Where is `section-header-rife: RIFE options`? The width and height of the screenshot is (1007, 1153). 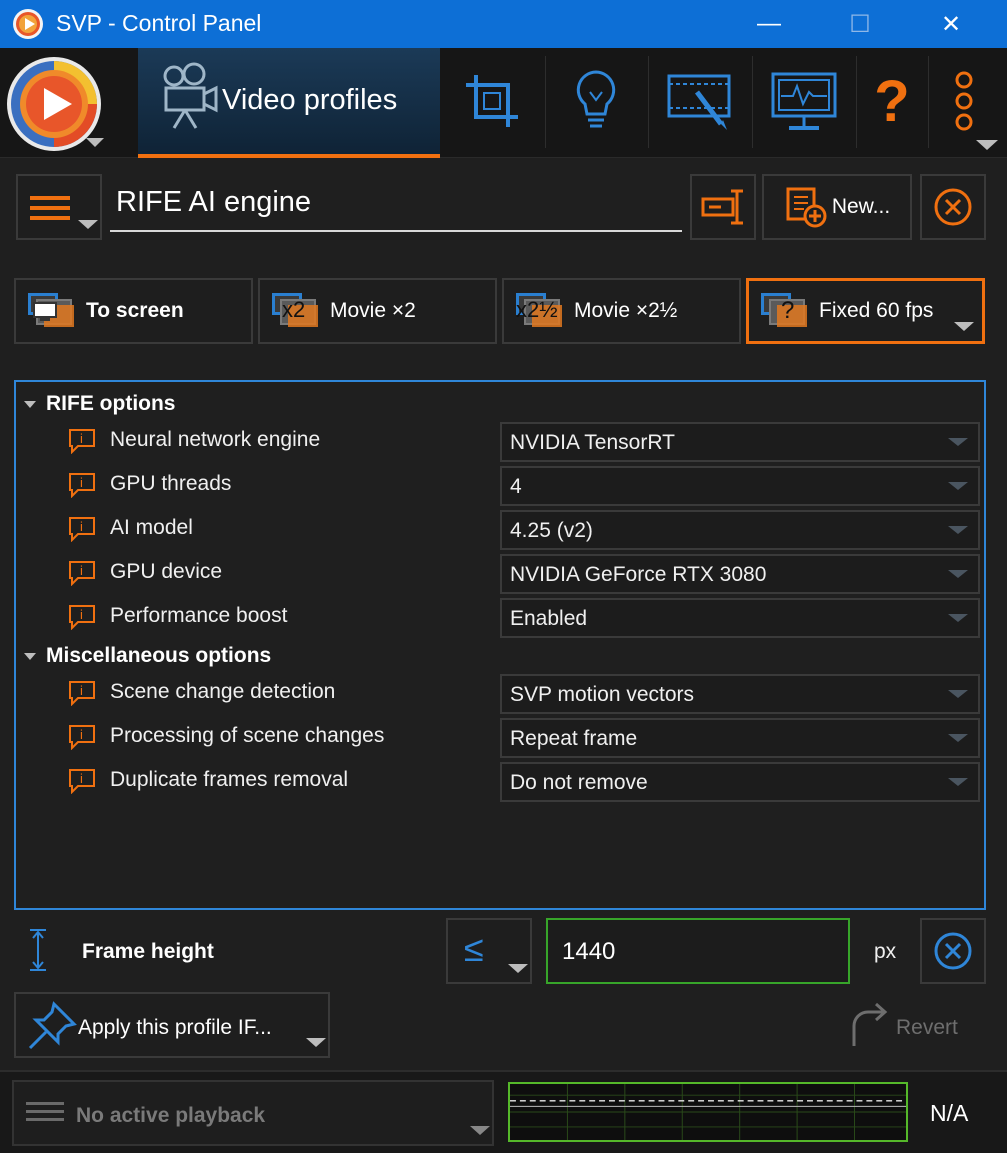 section-header-rife: RIFE options is located at coordinates (100, 404).